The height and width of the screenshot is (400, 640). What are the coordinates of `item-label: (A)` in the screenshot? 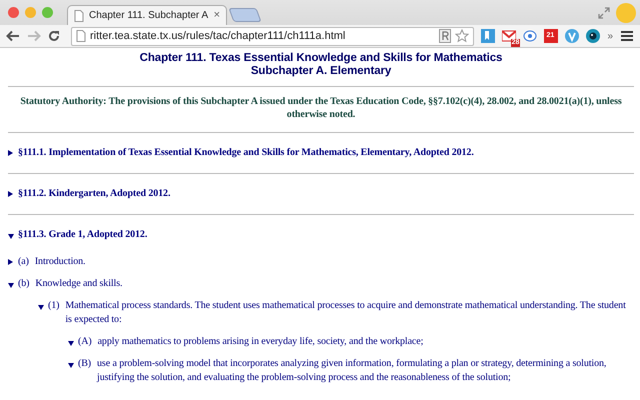 It's located at (85, 342).